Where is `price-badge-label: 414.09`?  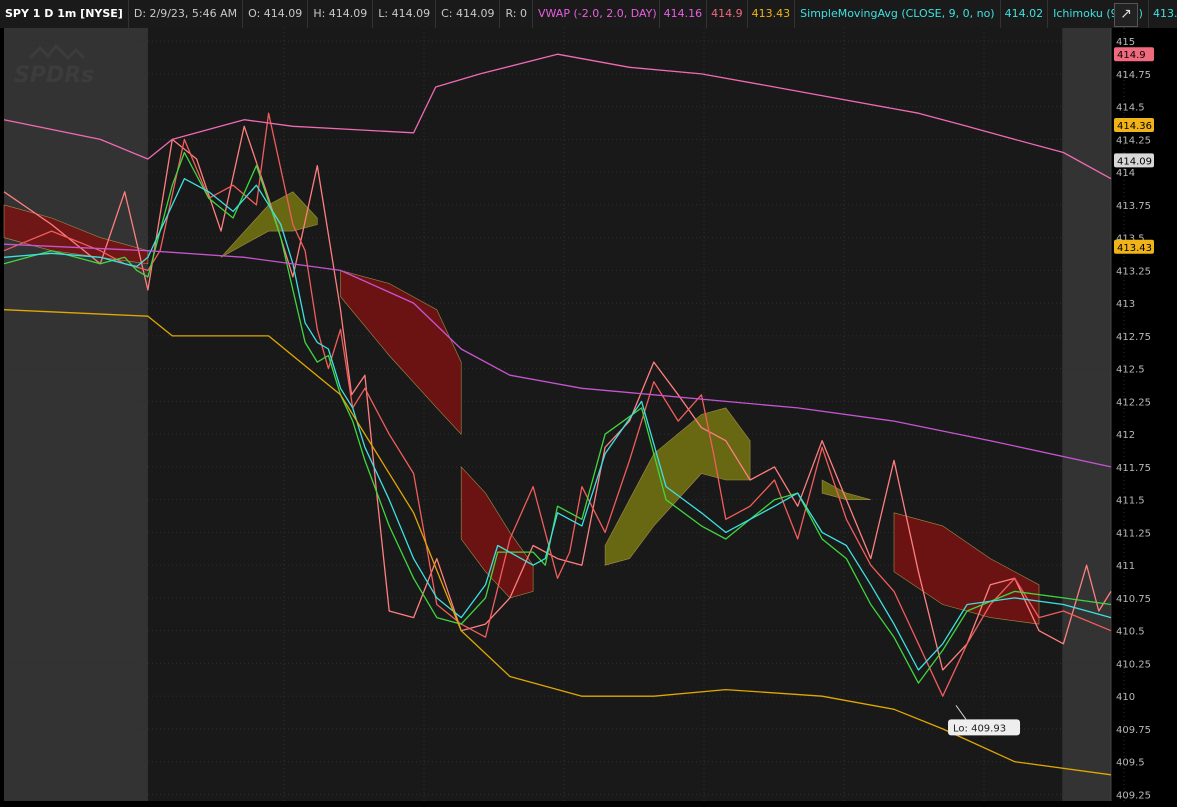
price-badge-label: 414.09 is located at coordinates (1134, 161).